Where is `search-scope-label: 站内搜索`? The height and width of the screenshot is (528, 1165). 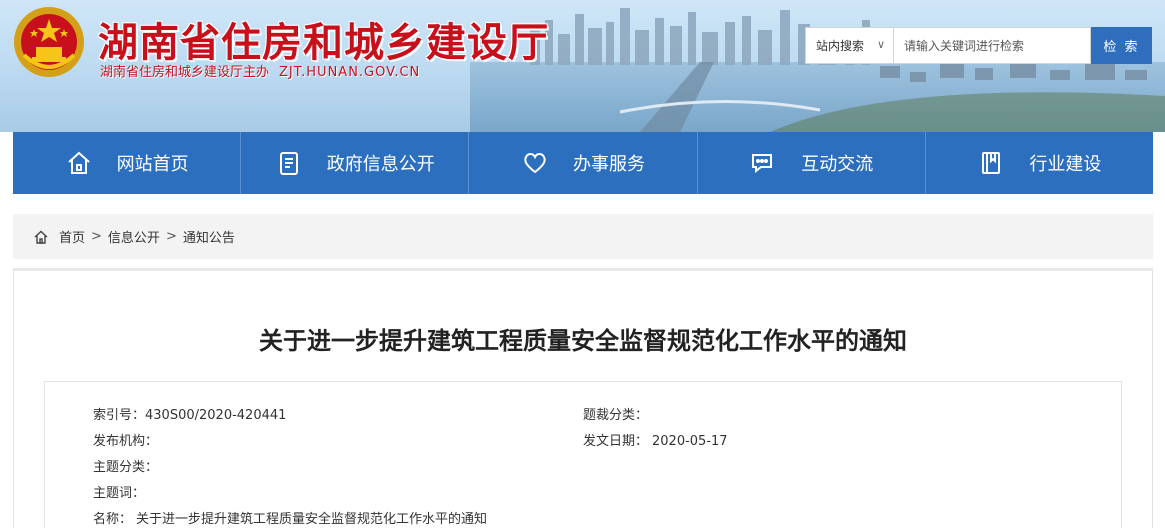
search-scope-label: 站内搜索 is located at coordinates (840, 46).